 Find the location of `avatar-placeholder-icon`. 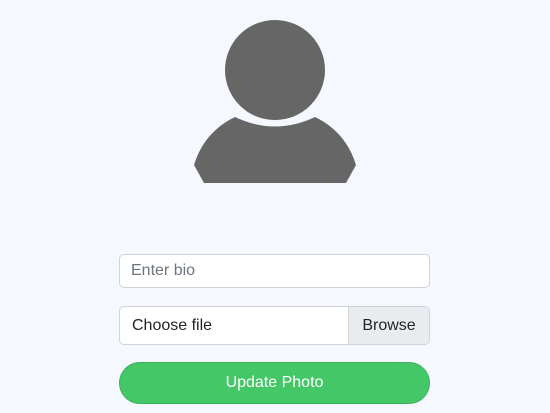

avatar-placeholder-icon is located at coordinates (275, 101).